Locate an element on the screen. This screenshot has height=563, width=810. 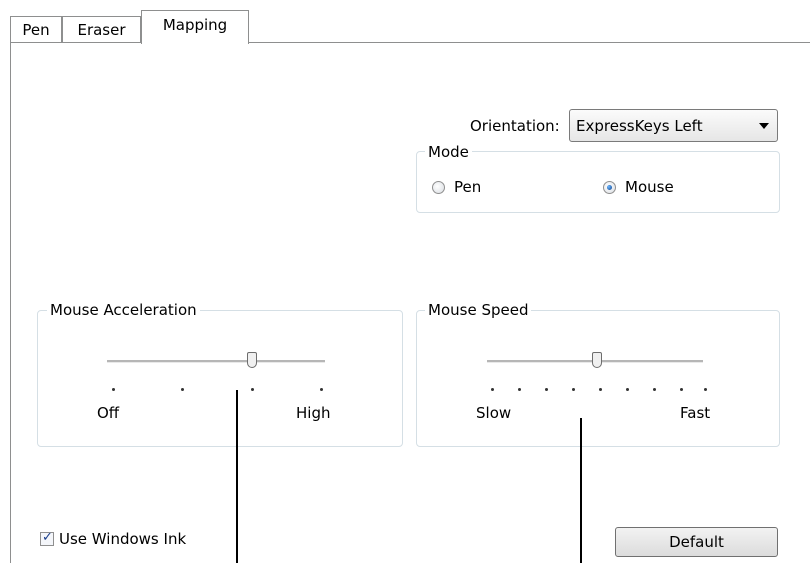
use-windows-ink-label: Use Windows Ink is located at coordinates (123, 539).